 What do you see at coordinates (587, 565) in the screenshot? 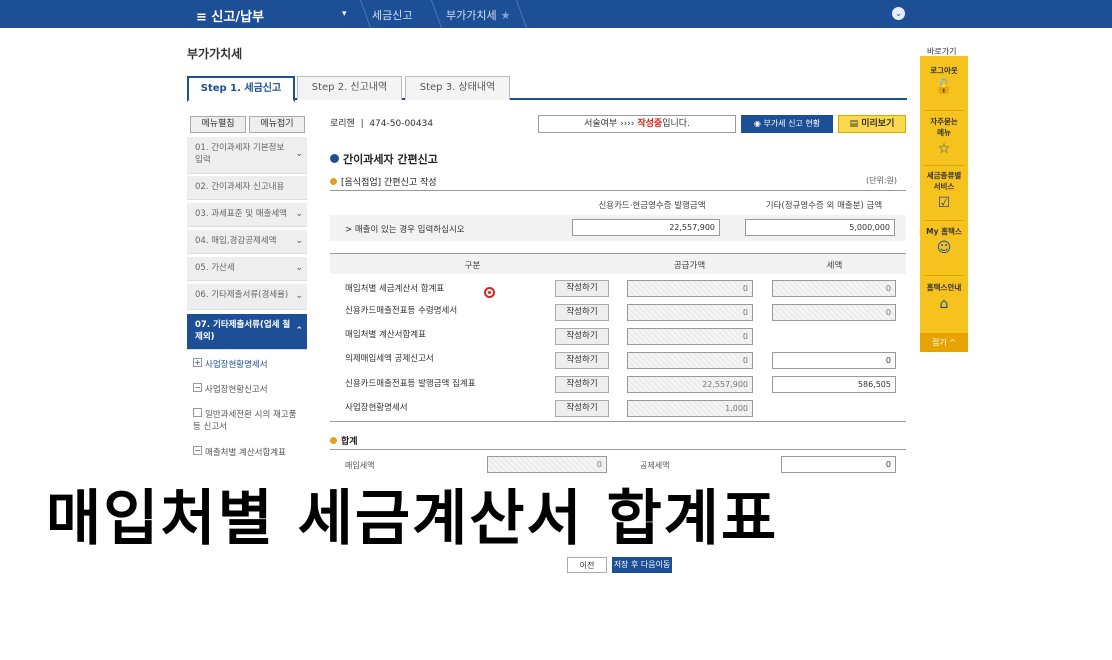
I see `prev-button: 이전` at bounding box center [587, 565].